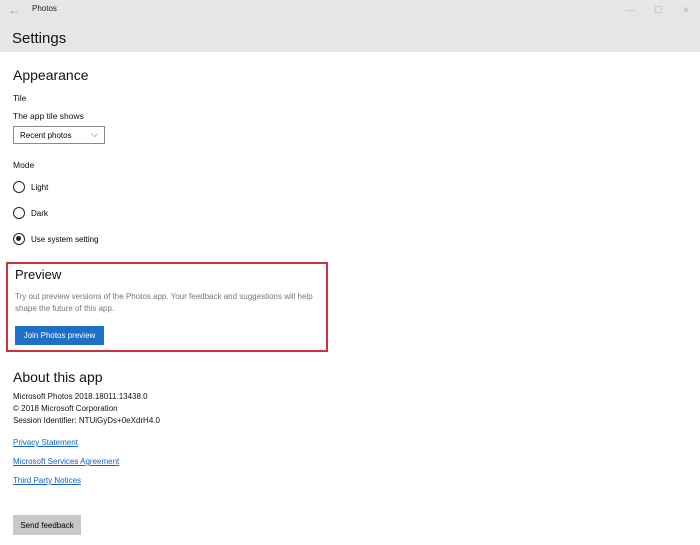 This screenshot has height=545, width=700. Describe the element at coordinates (46, 135) in the screenshot. I see `tile-dropdown-value: Recent photos` at that location.